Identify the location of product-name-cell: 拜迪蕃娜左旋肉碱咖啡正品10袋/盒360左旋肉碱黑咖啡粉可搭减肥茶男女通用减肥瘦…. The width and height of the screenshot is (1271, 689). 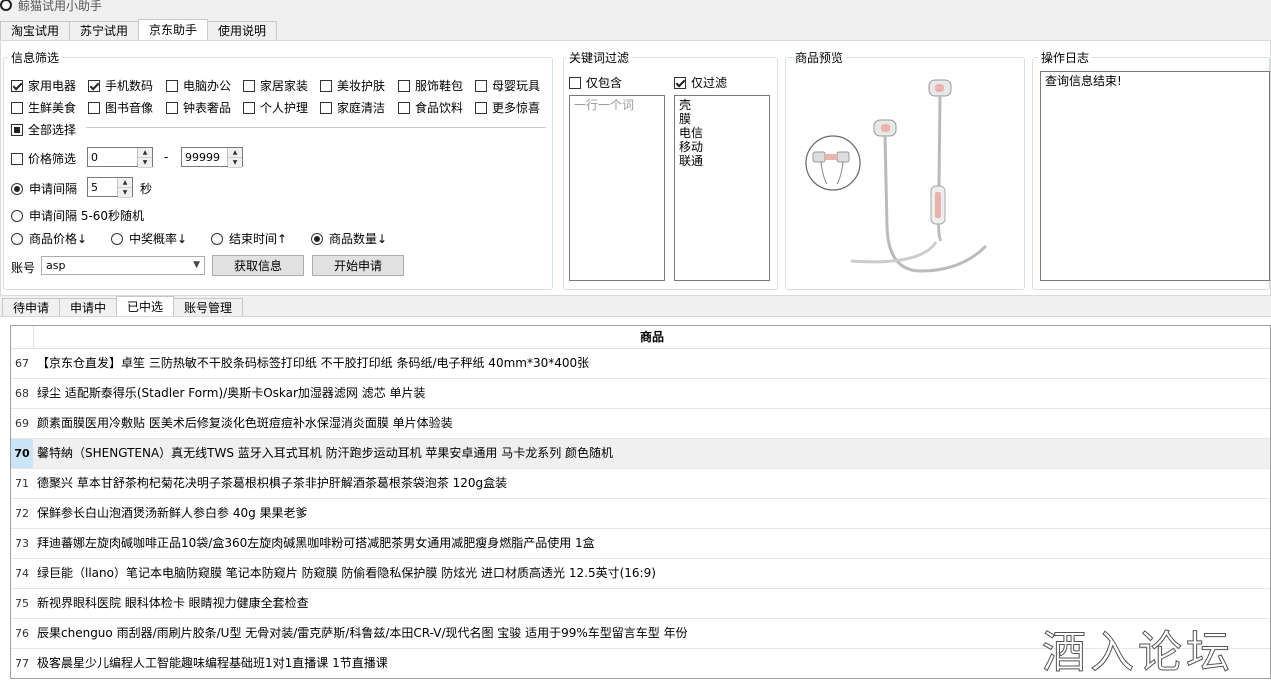
(316, 543).